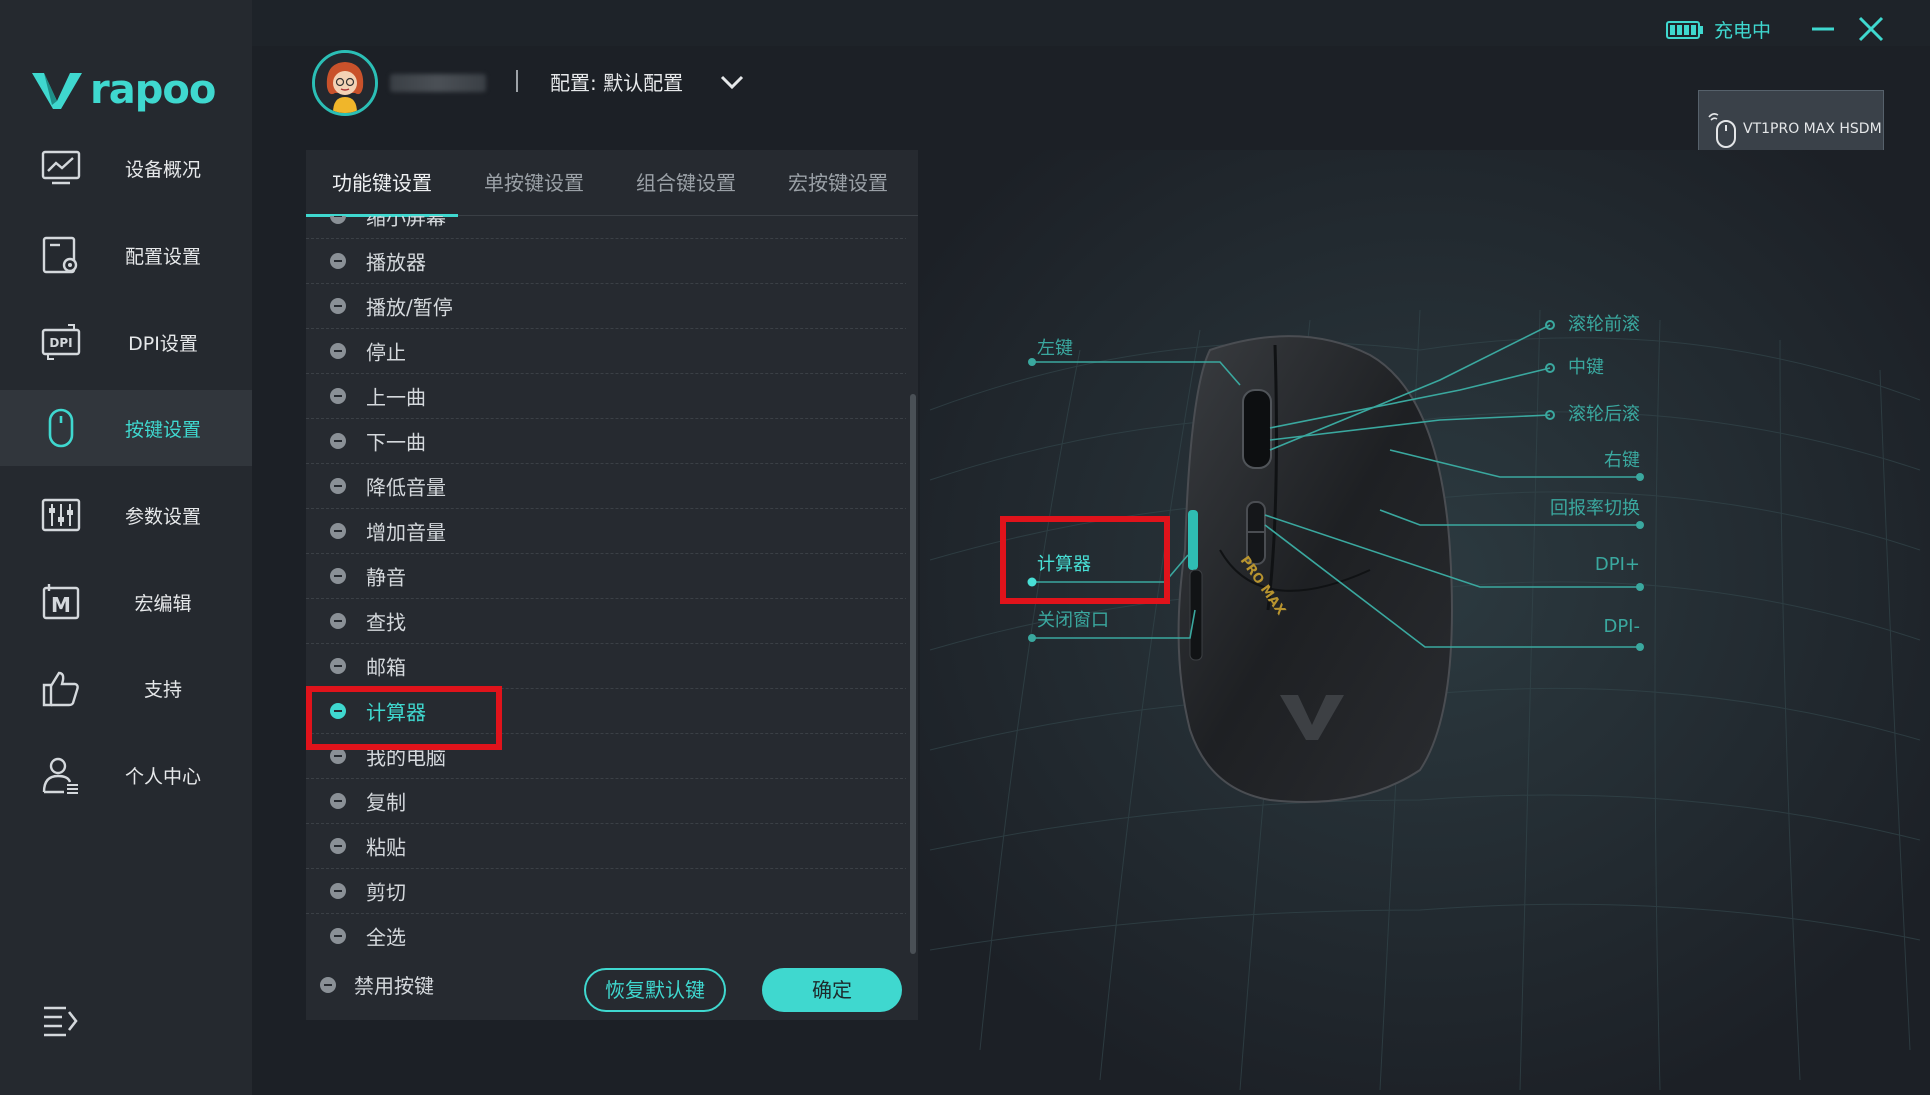 The width and height of the screenshot is (1930, 1095). What do you see at coordinates (60, 775) in the screenshot?
I see `user-center-icon` at bounding box center [60, 775].